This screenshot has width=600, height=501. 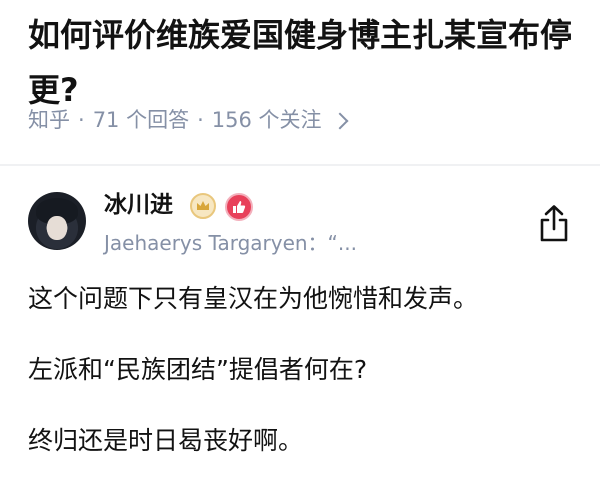 What do you see at coordinates (49, 120) in the screenshot?
I see `source-label: 知乎` at bounding box center [49, 120].